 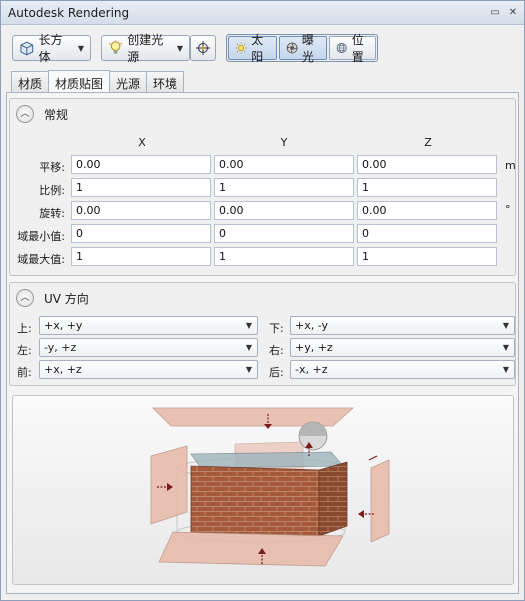 I want to click on uv-left-label: 左:, so click(x=24, y=350).